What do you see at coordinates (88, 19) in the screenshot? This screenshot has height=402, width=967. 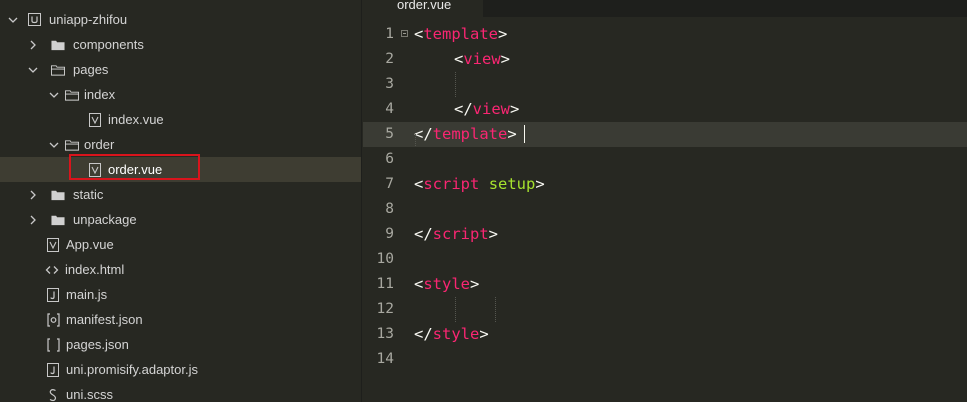 I see `tree-item-label: uniapp-zhifou` at bounding box center [88, 19].